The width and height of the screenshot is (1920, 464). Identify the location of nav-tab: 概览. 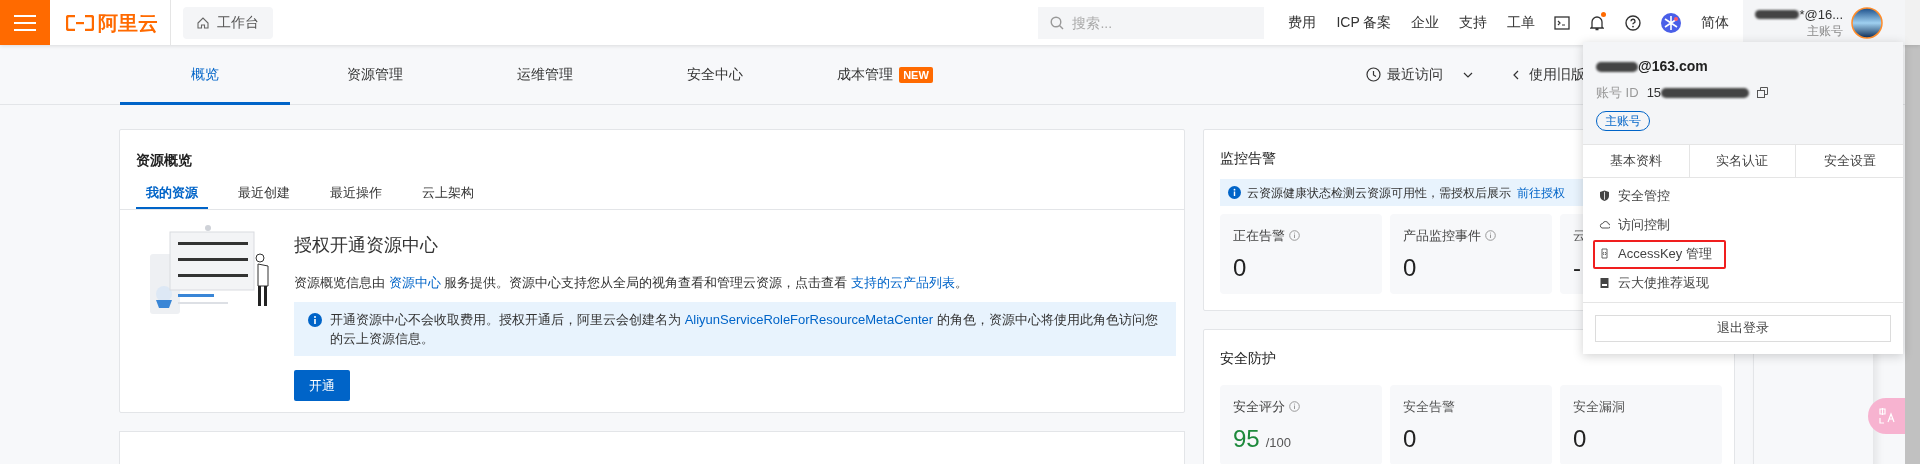
(205, 74).